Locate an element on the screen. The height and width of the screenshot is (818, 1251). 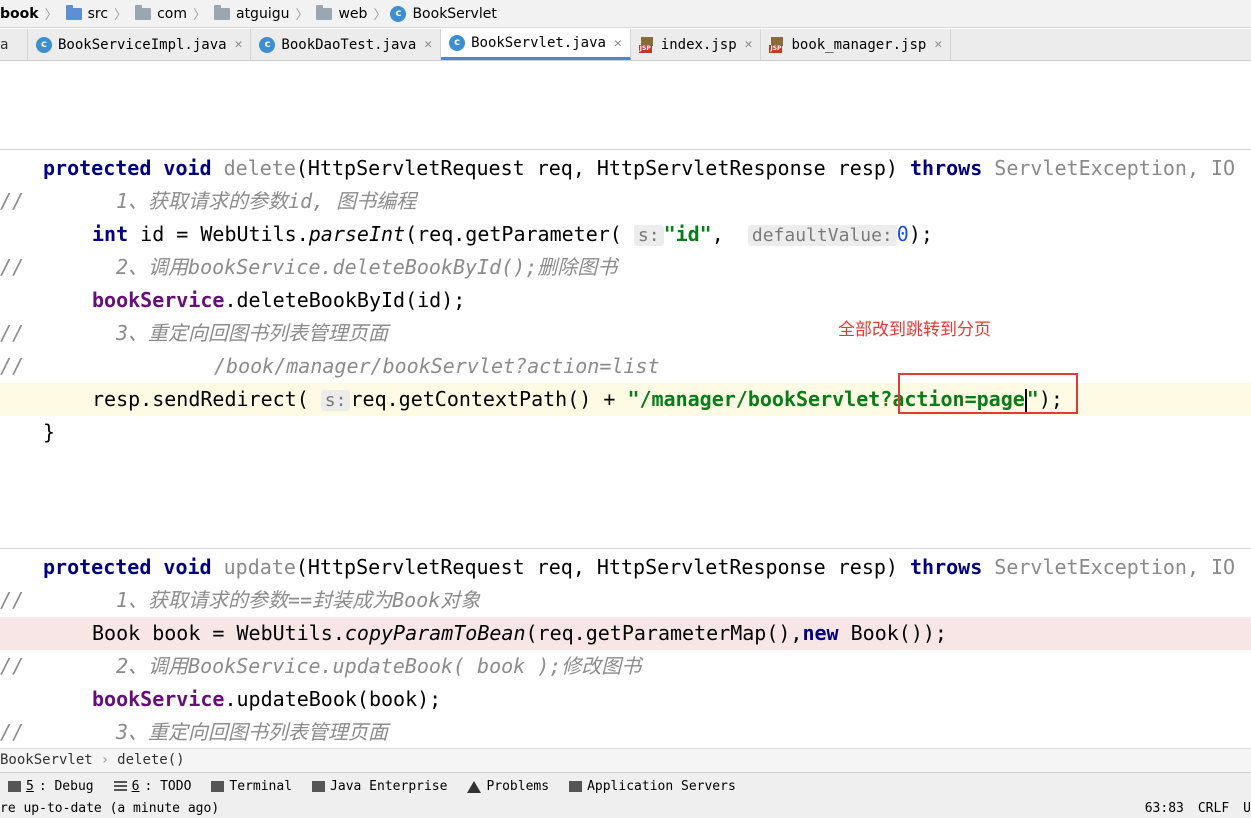
crumb-com: com 〉 is located at coordinates (170, 13).